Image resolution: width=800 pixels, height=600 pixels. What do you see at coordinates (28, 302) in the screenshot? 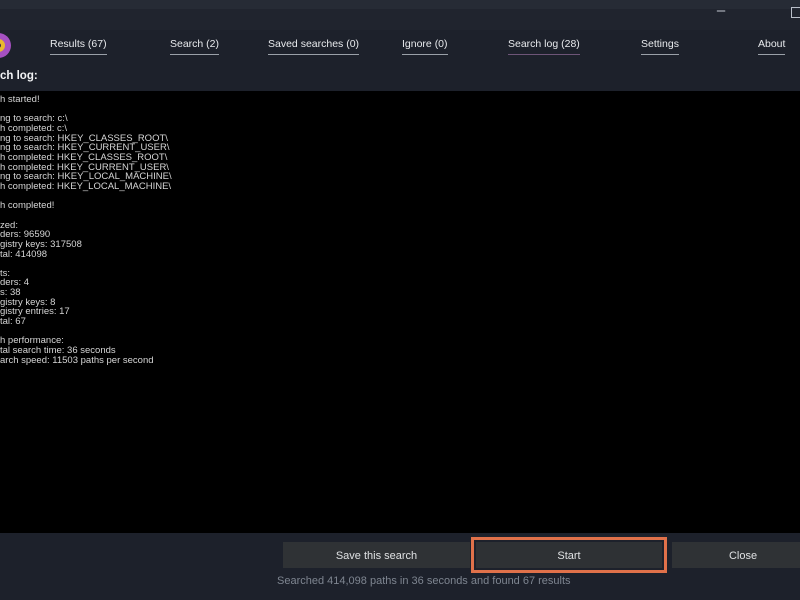
I see `log-line: gistry keys: 8` at bounding box center [28, 302].